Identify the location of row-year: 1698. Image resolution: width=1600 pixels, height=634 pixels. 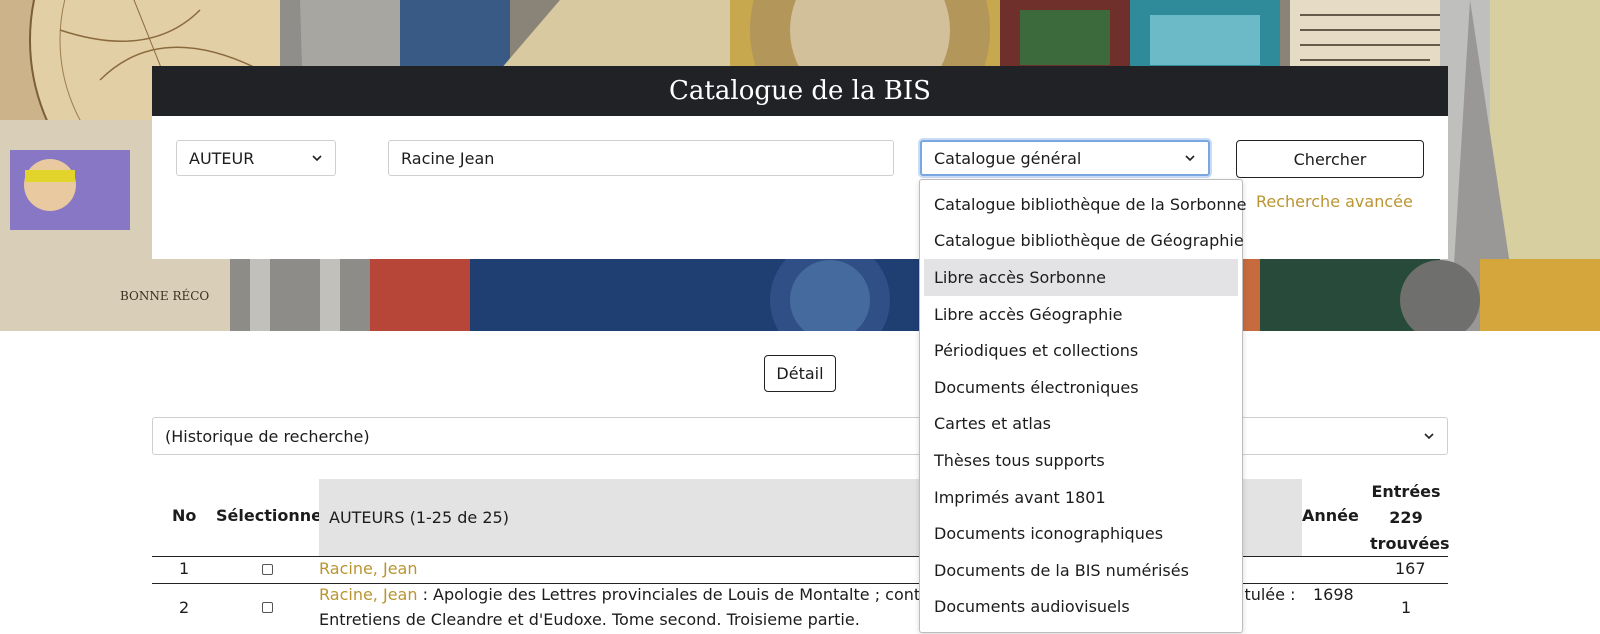
(1333, 594).